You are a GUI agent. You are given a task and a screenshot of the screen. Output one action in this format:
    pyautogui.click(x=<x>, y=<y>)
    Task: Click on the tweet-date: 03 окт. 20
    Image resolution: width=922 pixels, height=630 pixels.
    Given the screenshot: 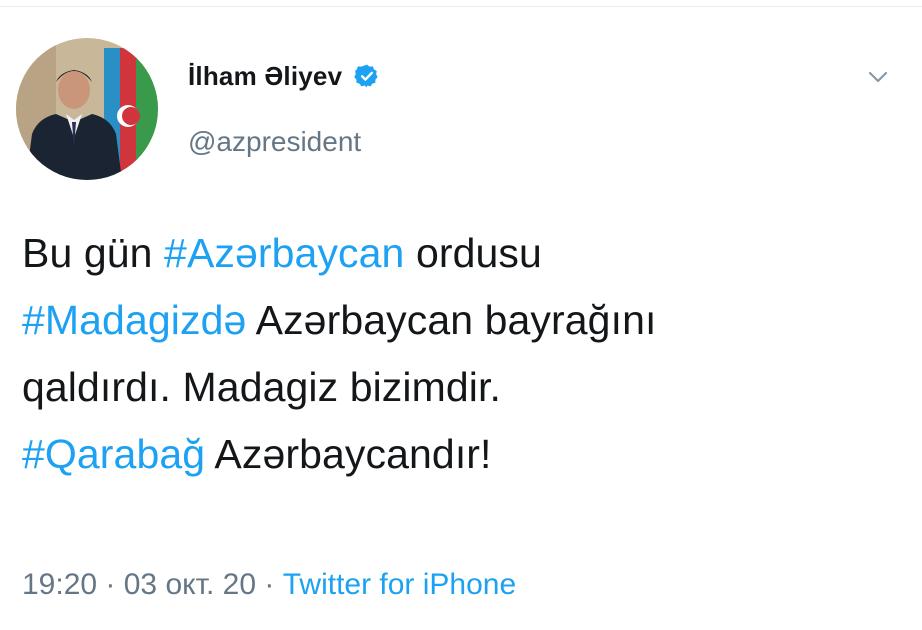 What is the action you would take?
    pyautogui.click(x=190, y=584)
    